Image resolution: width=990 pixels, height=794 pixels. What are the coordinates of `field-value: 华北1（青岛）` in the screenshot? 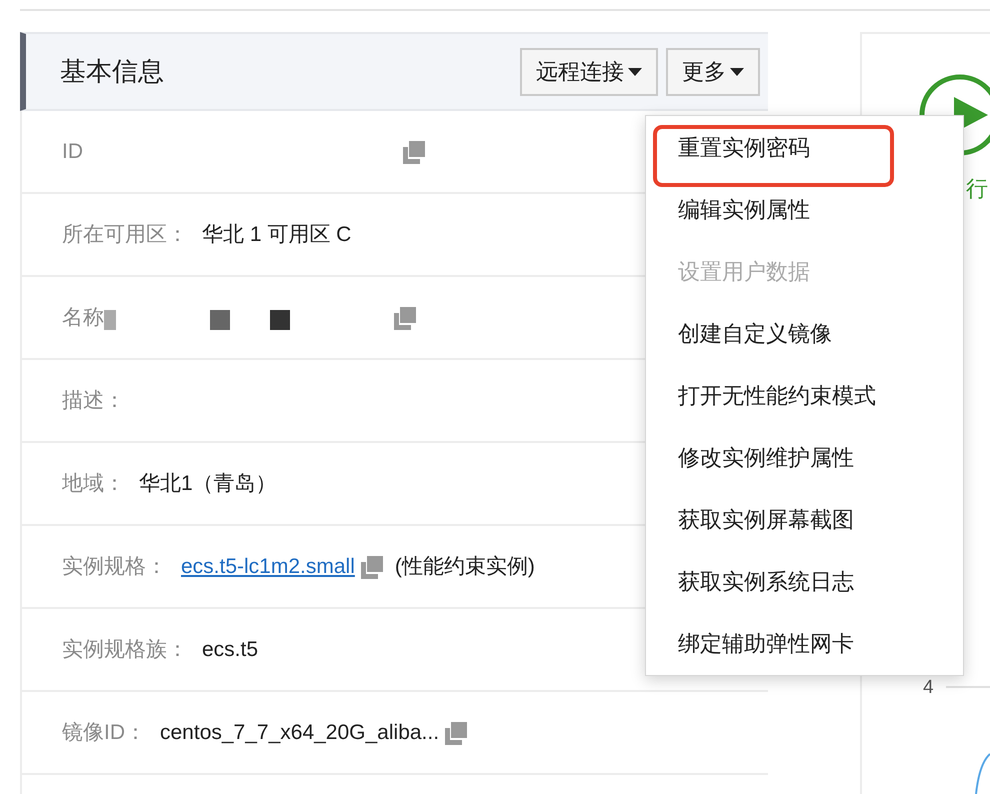 It's located at (208, 483).